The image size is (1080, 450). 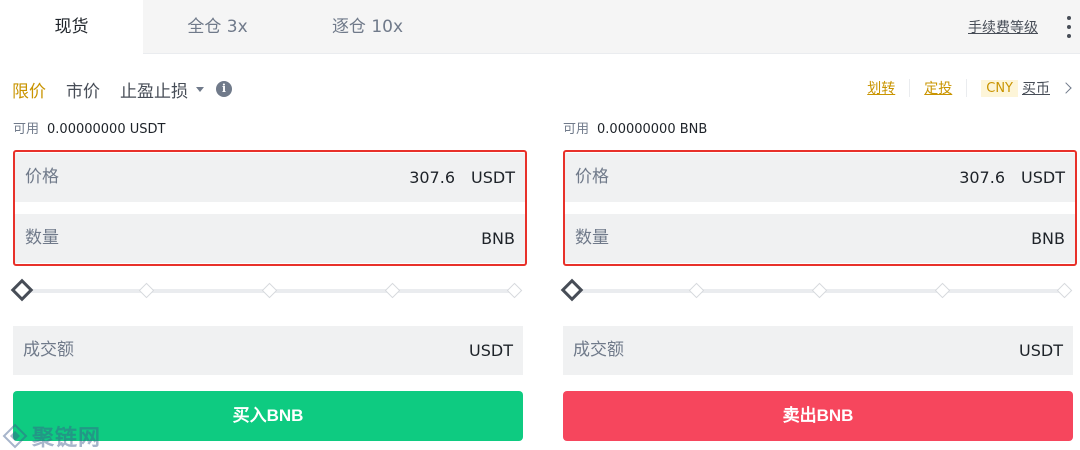 I want to click on tab-spot: 现货, so click(x=71, y=27).